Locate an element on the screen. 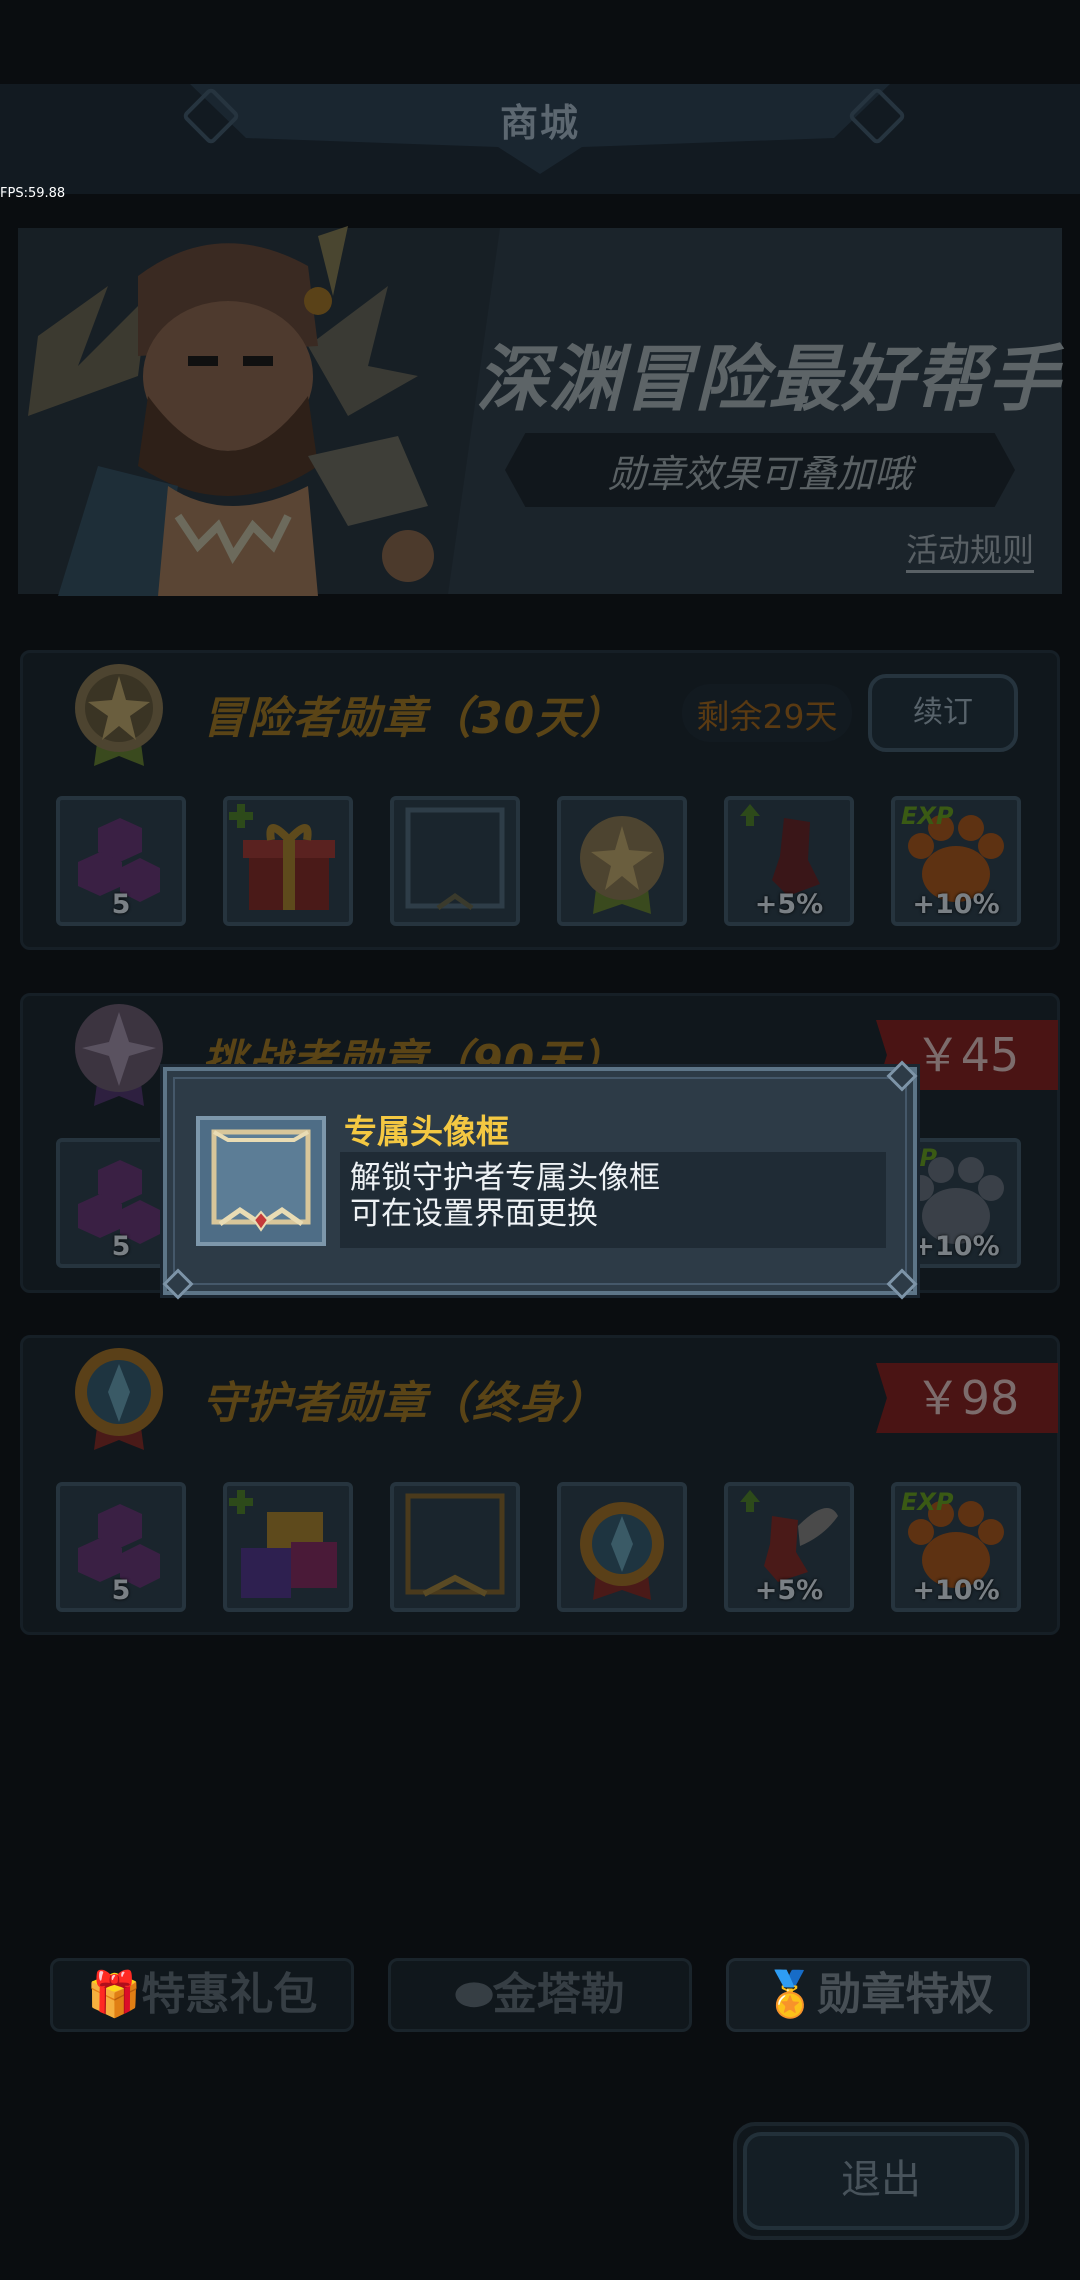 This screenshot has height=2280, width=1080. page-title: 商城 is located at coordinates (539, 123).